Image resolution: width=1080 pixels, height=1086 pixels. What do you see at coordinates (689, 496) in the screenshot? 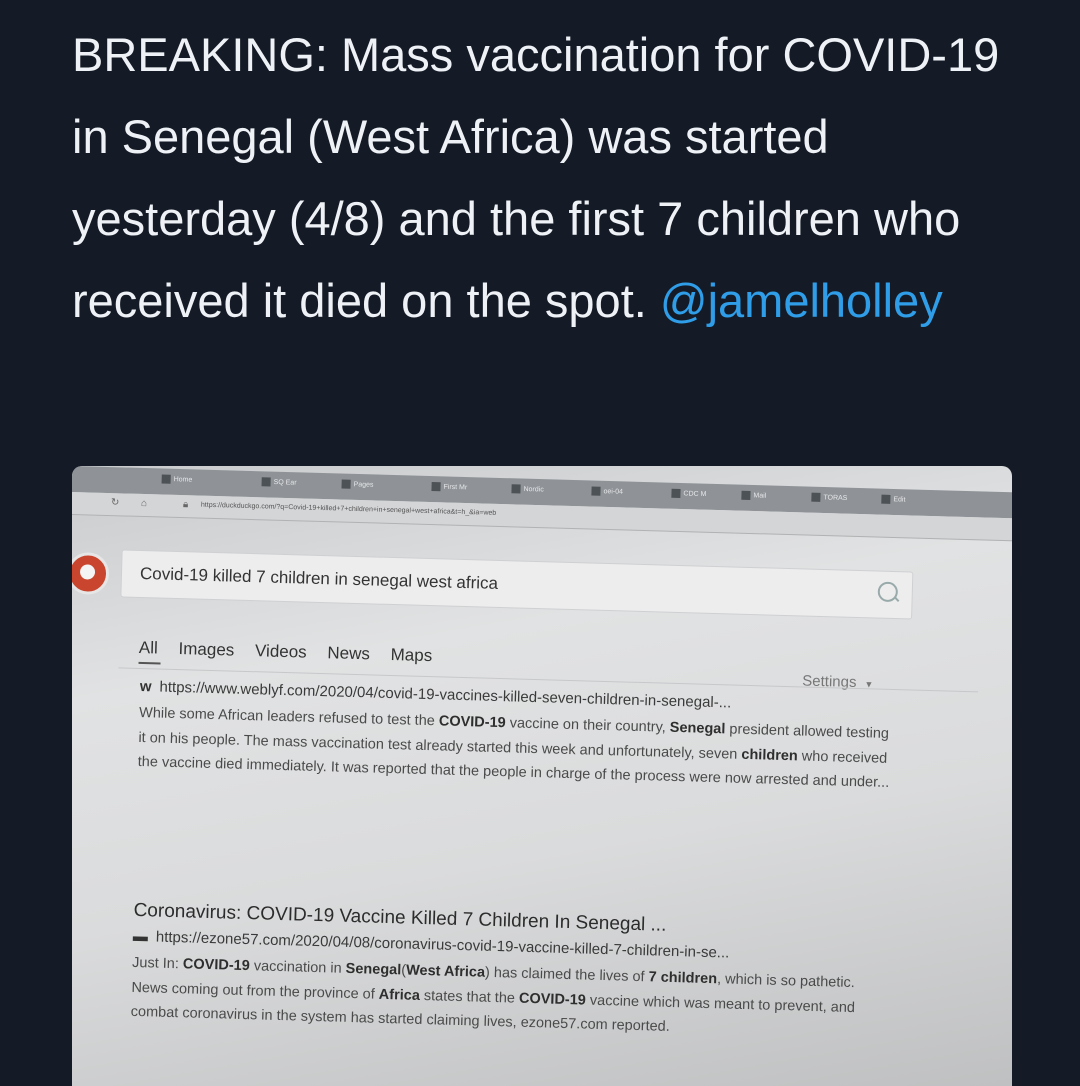
I see `browser-tab: CDC M` at bounding box center [689, 496].